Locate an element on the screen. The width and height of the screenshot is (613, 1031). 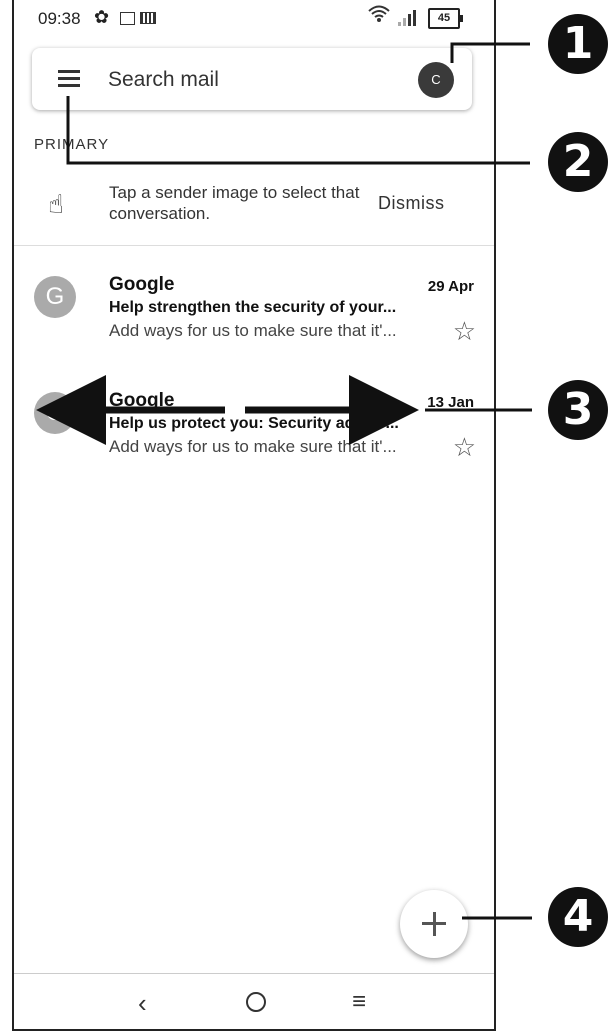
status-bar: 09:38 ✿ 45 is located at coordinates (254, 18).